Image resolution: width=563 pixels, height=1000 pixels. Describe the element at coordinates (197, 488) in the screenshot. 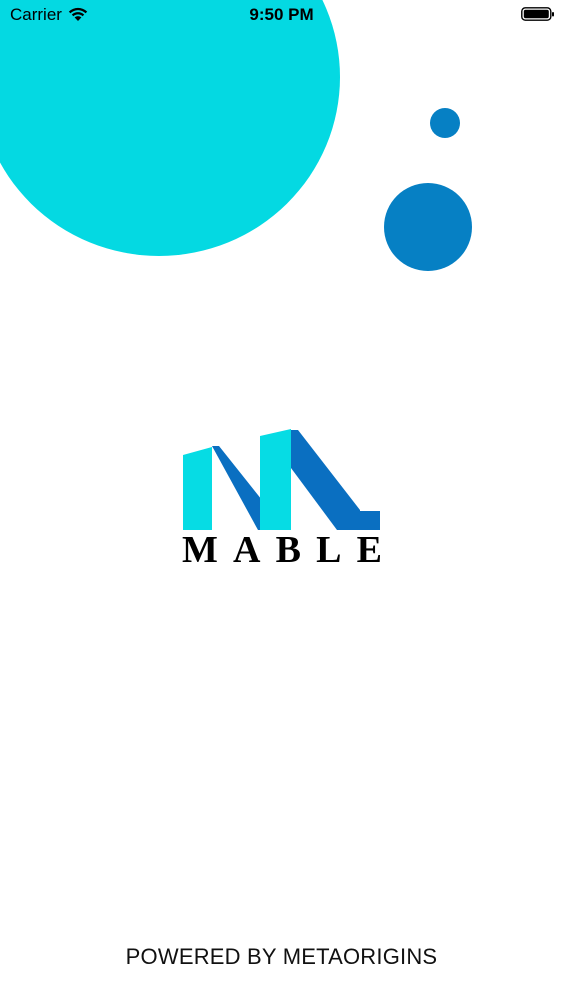

I see `logo-stem-left` at that location.